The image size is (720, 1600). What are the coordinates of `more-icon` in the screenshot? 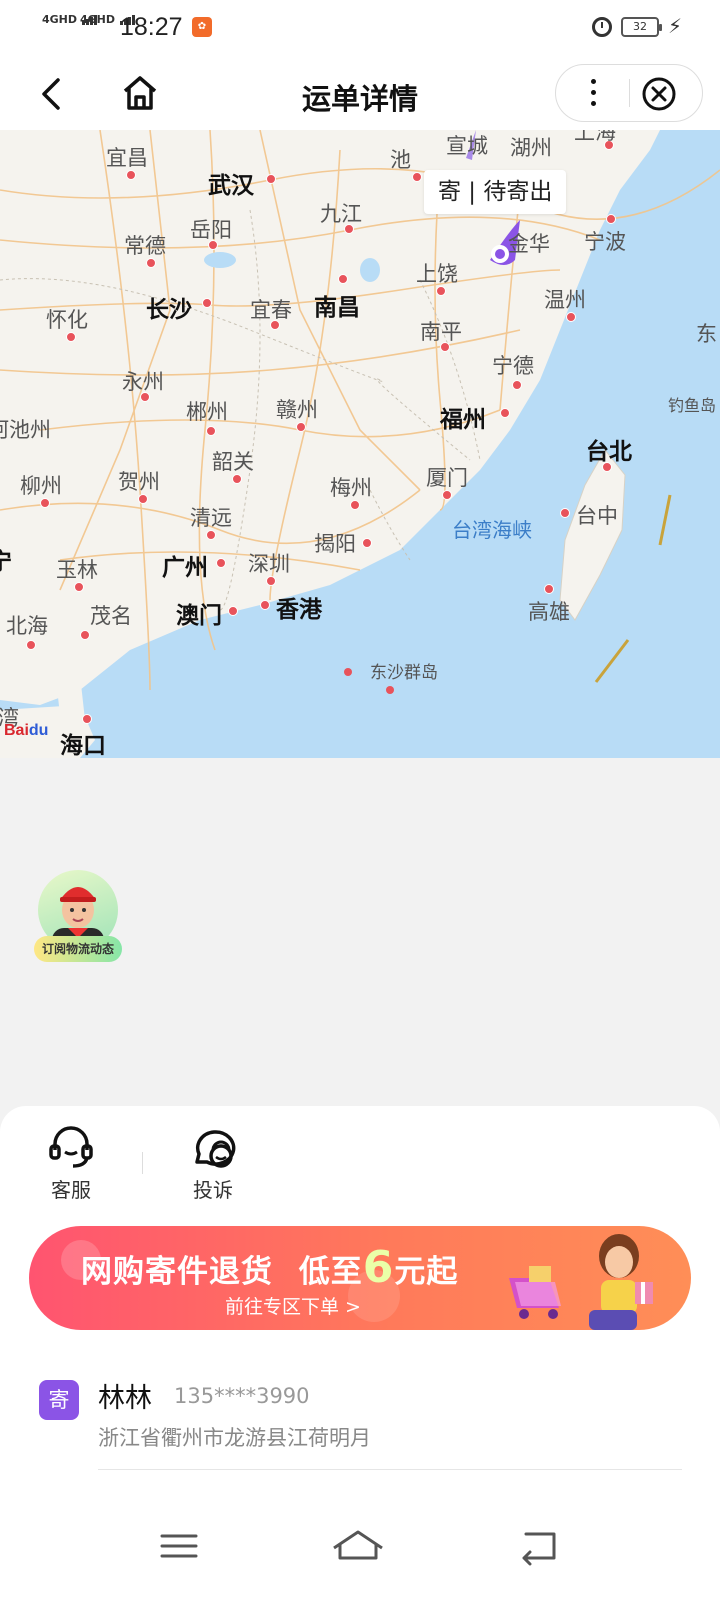 It's located at (593, 93).